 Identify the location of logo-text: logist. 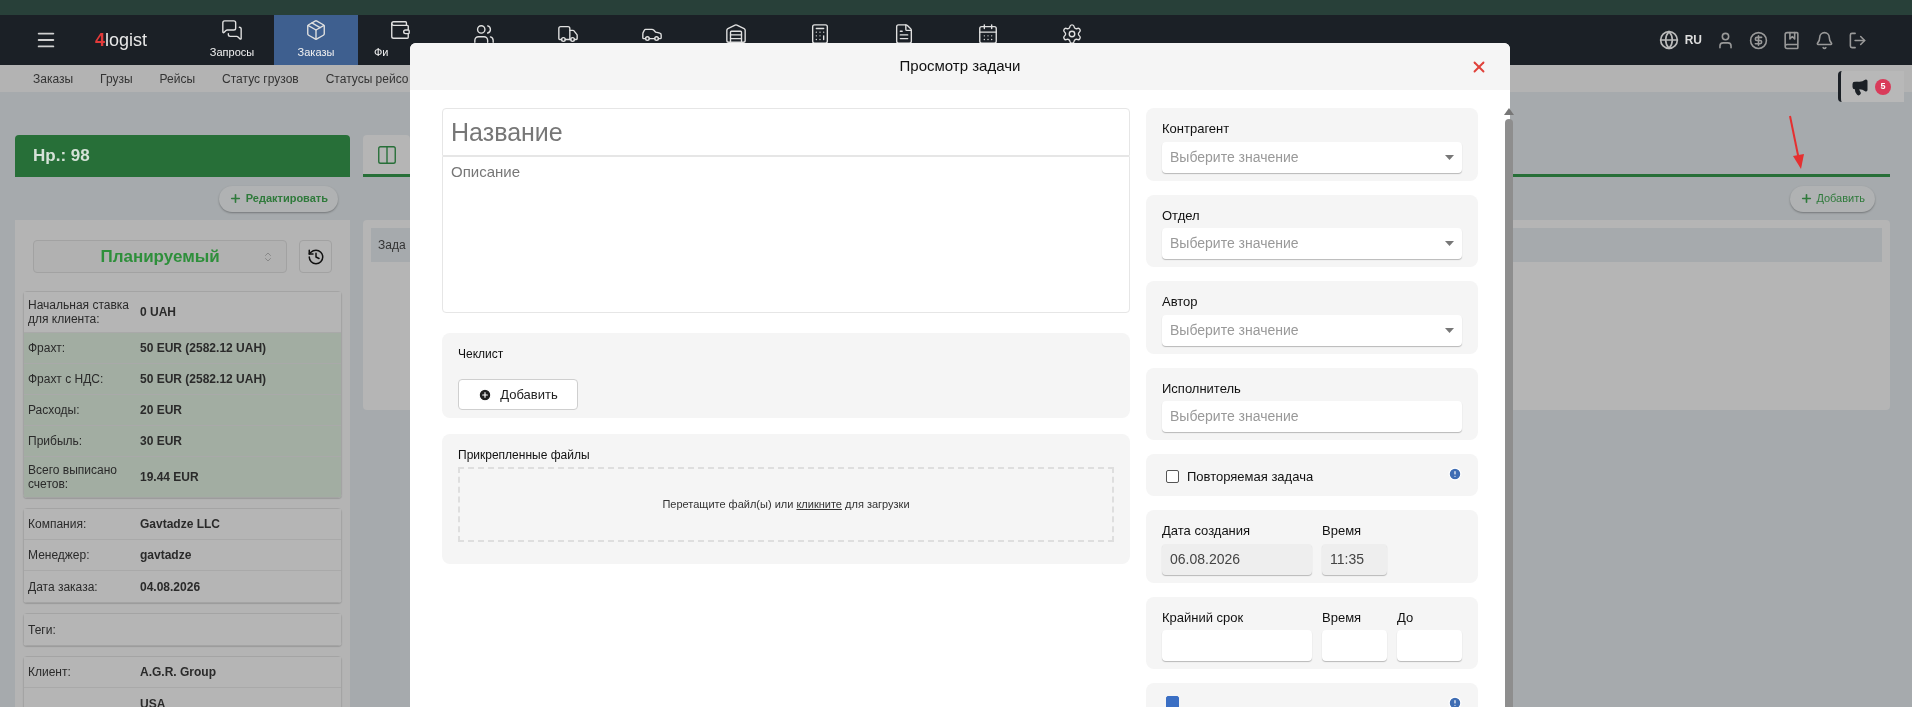
(126, 40).